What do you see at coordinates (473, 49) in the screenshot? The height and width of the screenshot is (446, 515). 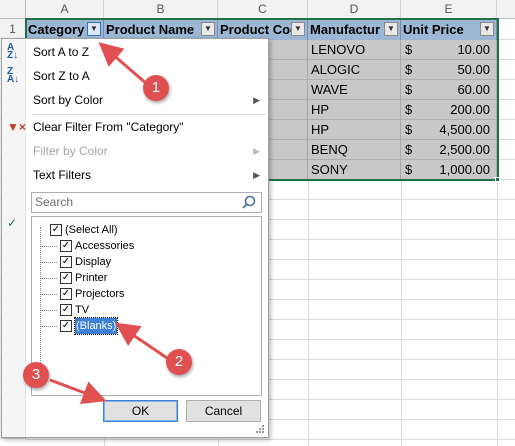 I see `price-value: 10.00` at bounding box center [473, 49].